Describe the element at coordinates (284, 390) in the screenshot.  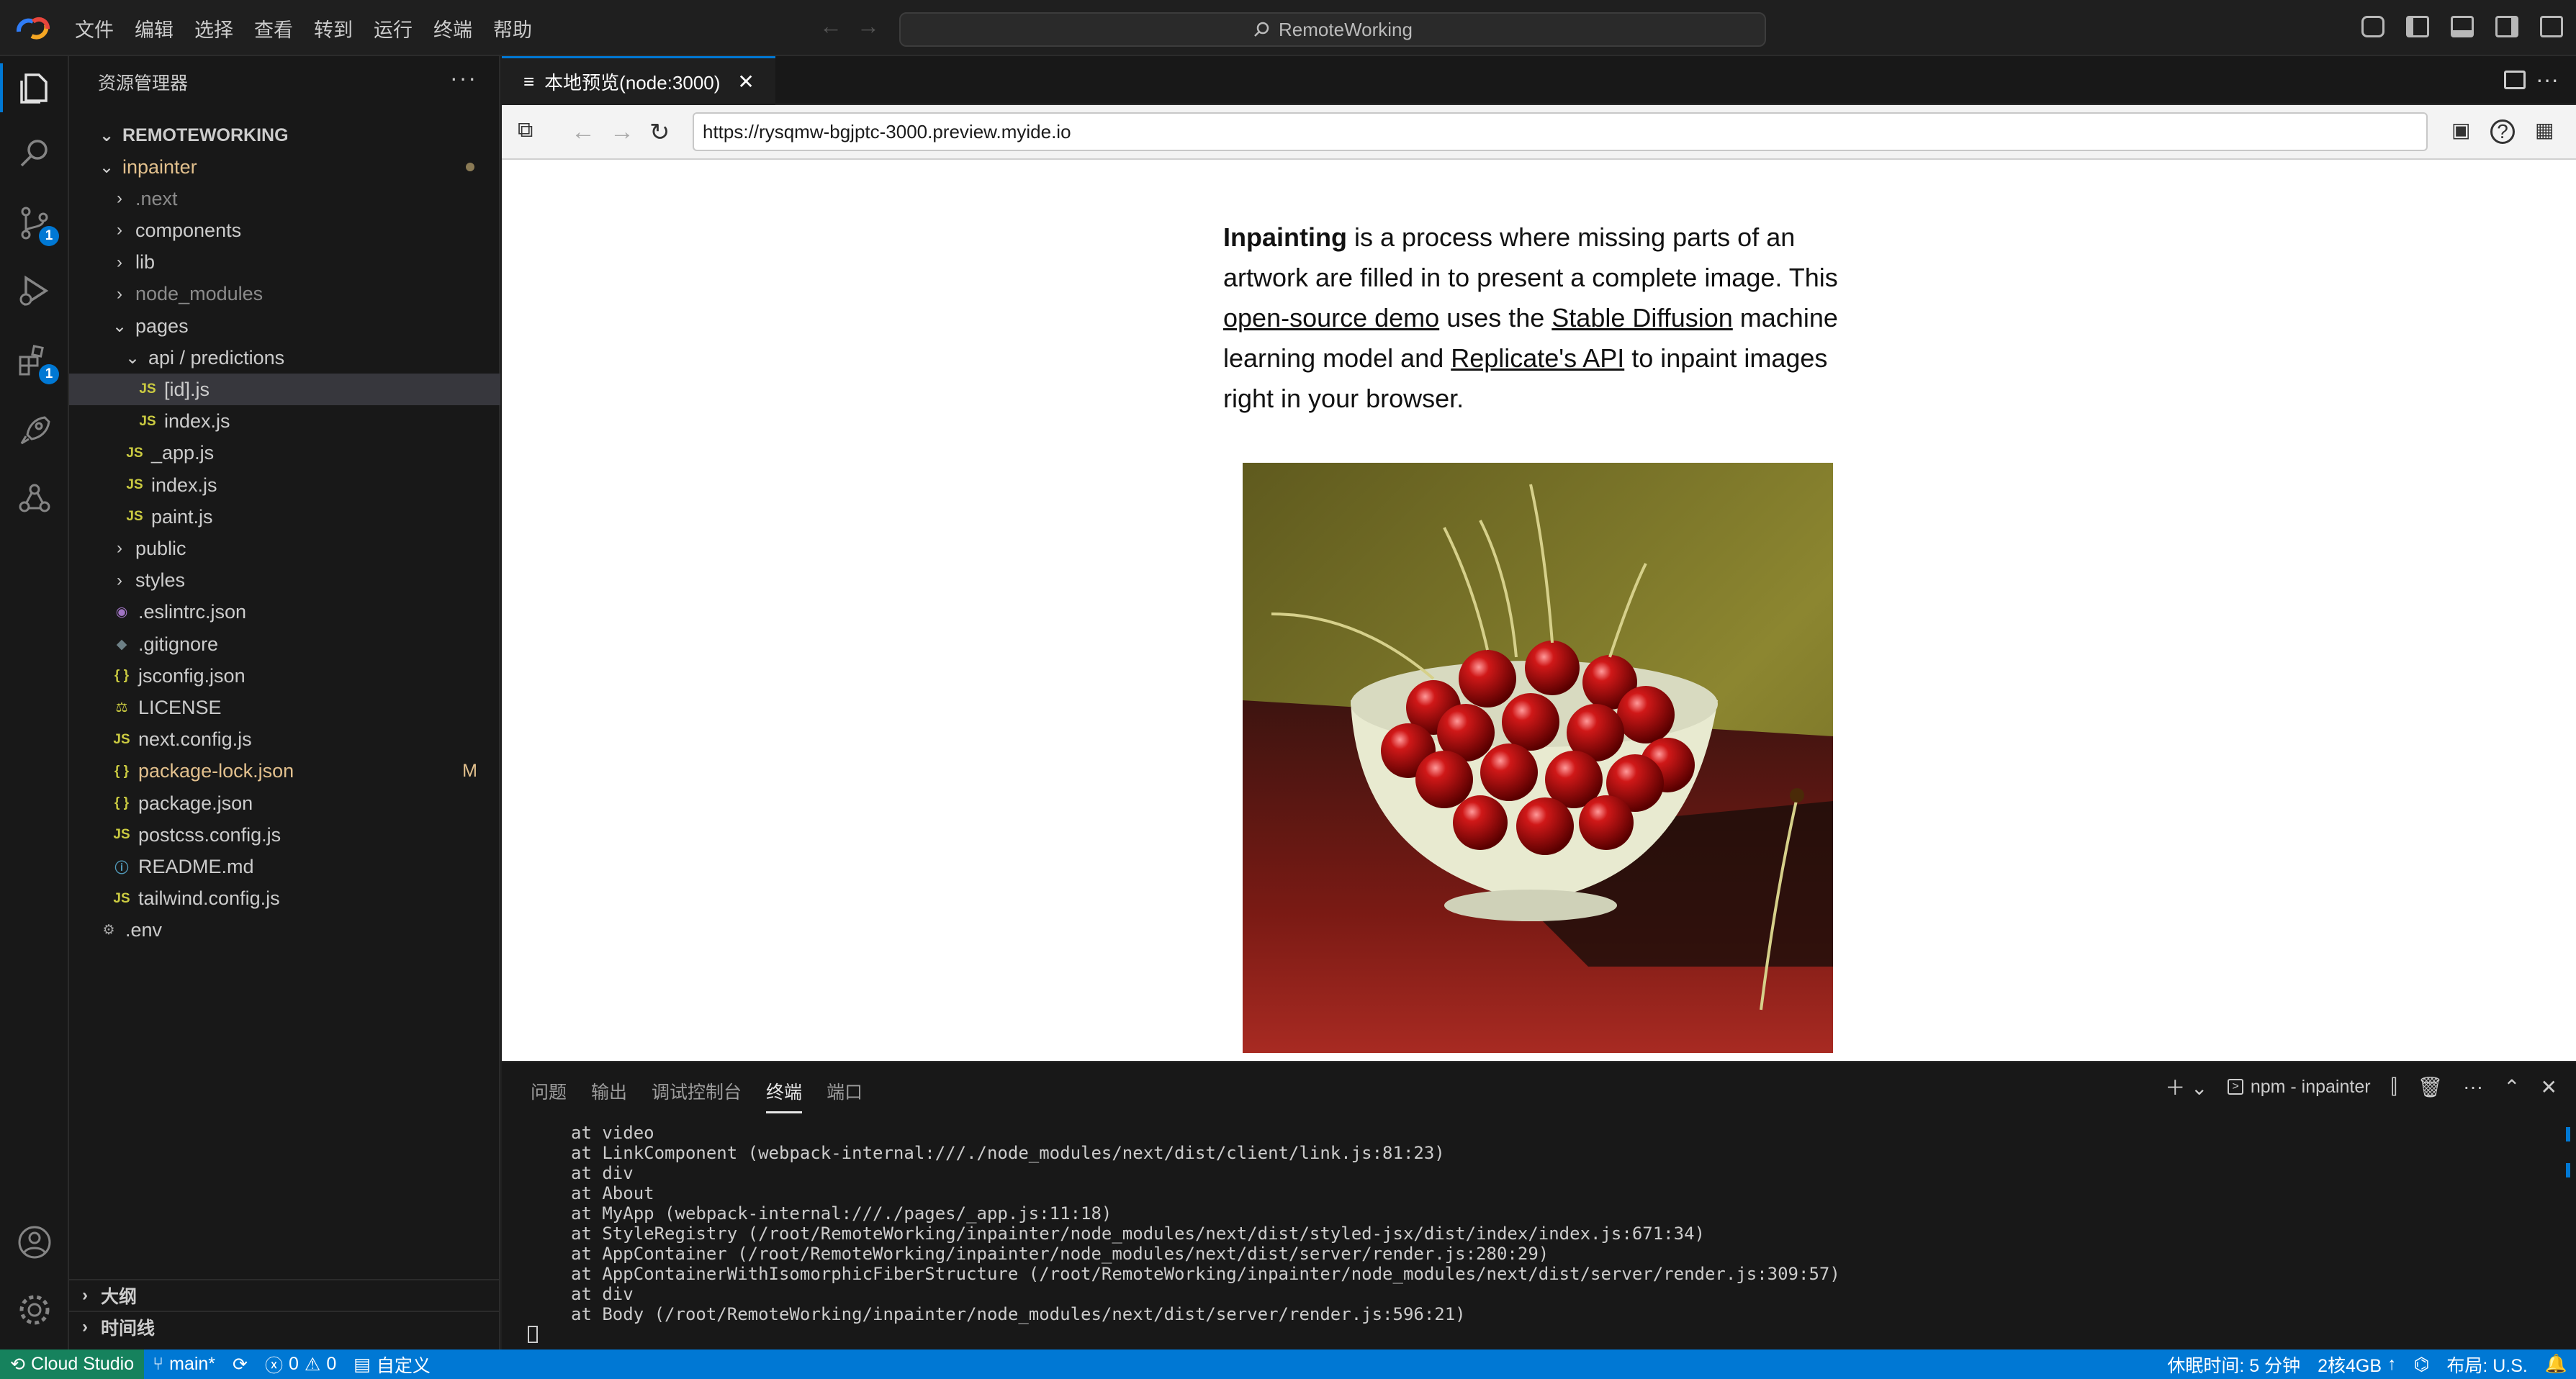
I see `tree-item: JS [id].js` at that location.